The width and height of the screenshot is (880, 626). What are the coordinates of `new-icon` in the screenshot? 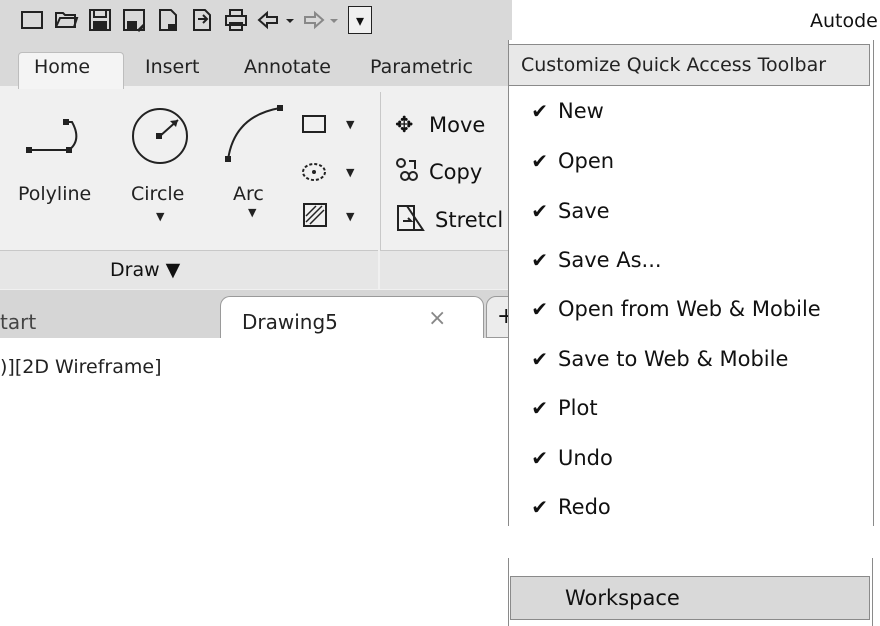 It's located at (32, 20).